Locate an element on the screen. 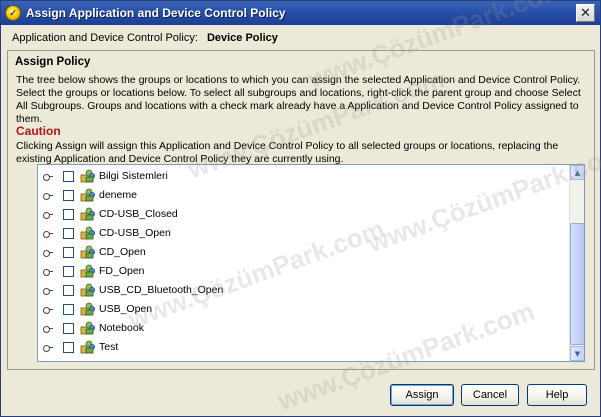  tree-item-label: FD_Open is located at coordinates (122, 271).